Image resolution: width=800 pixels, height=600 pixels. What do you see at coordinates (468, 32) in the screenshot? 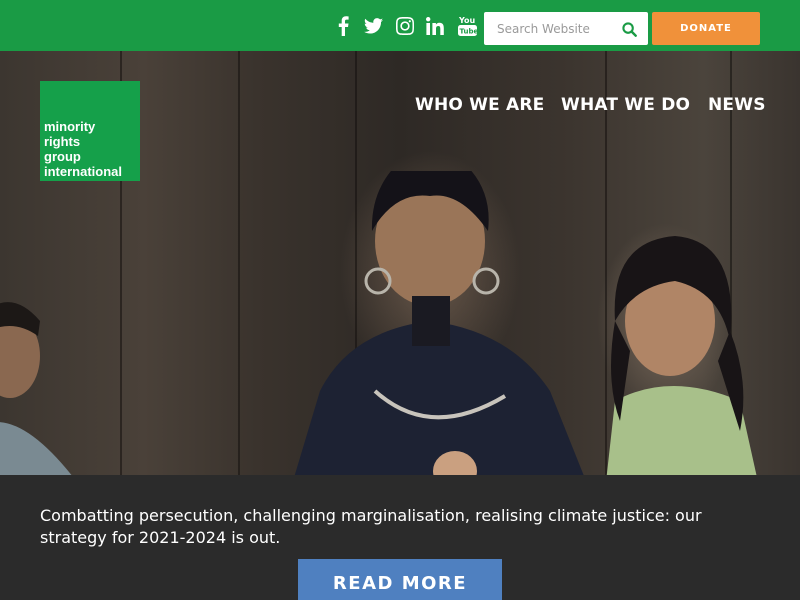
I see `svg-text: Tube` at bounding box center [468, 32].